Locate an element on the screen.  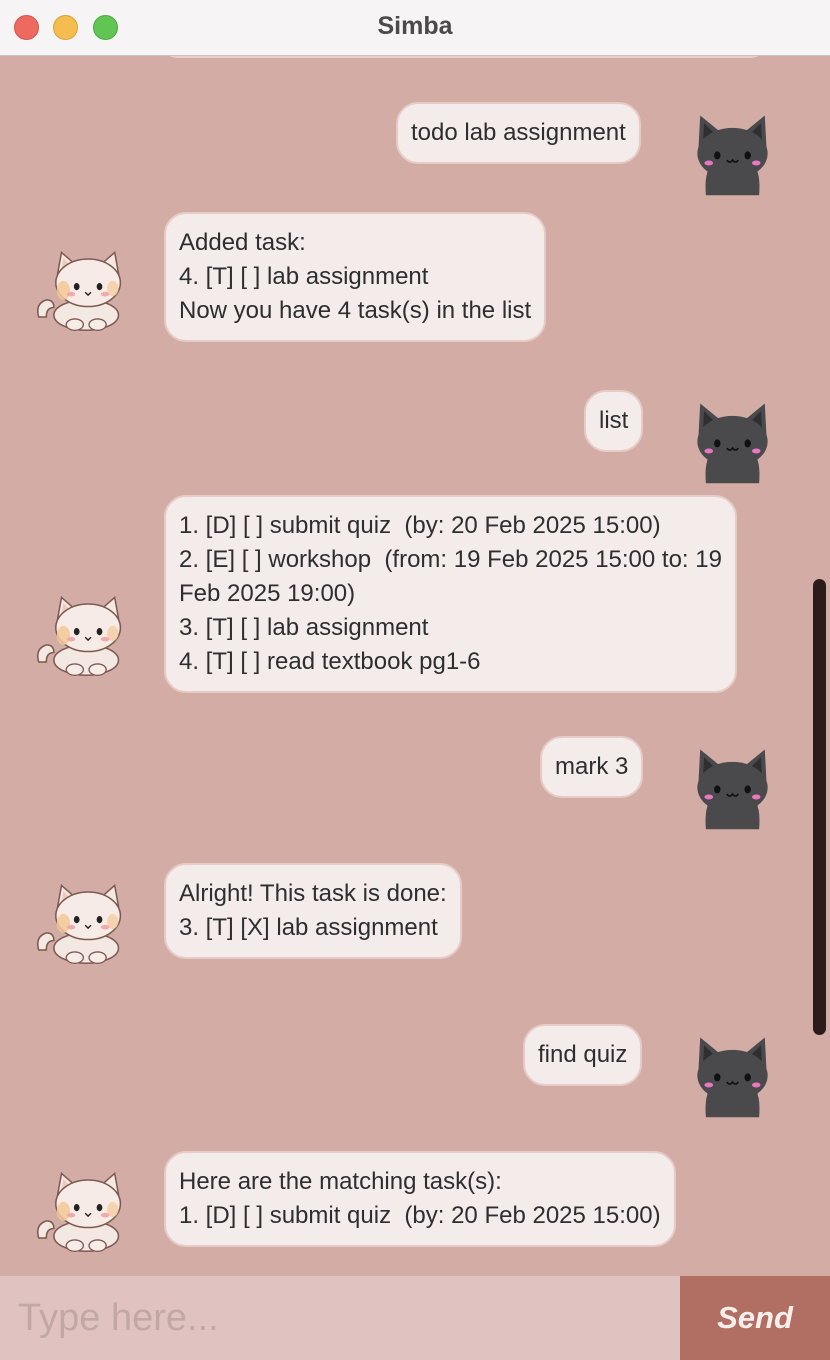
send-button: Send is located at coordinates (755, 1318).